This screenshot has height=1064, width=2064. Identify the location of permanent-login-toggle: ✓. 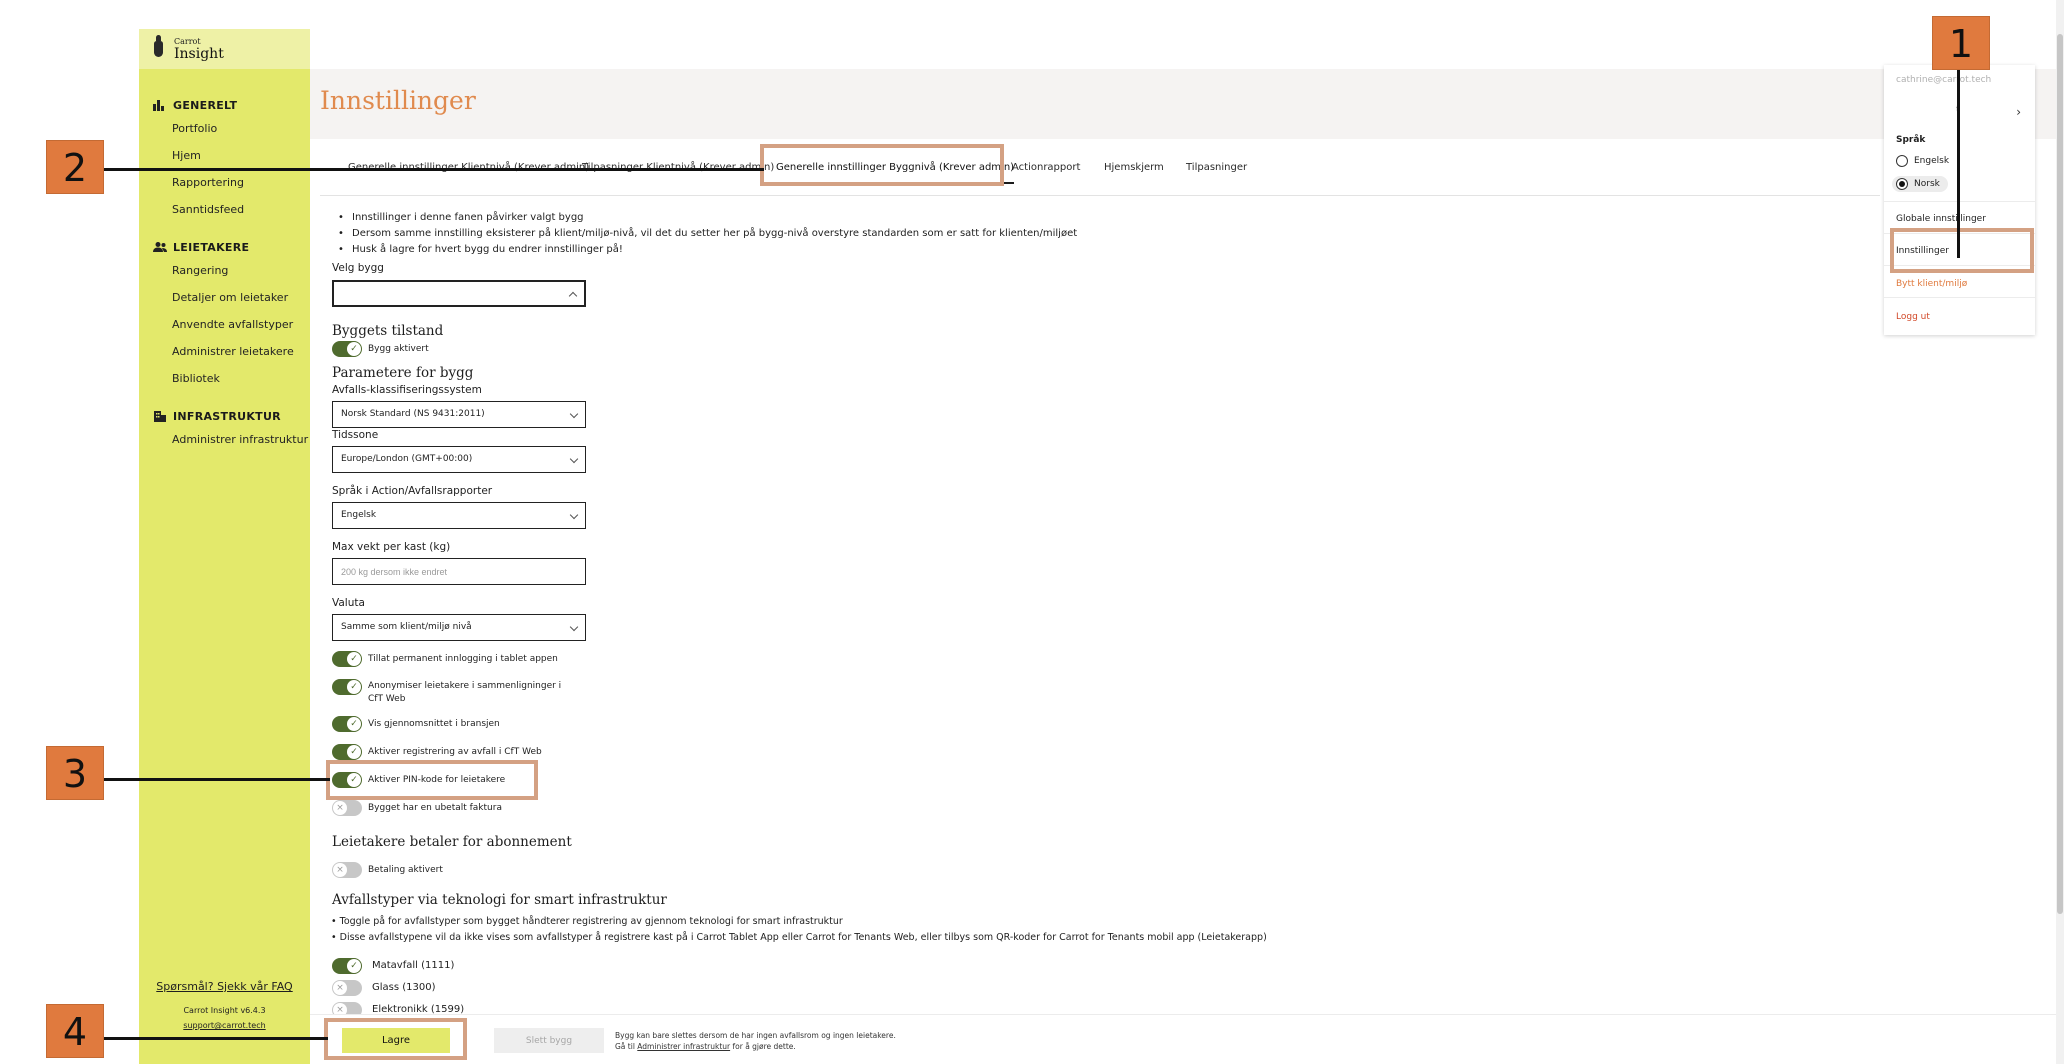
(347, 659).